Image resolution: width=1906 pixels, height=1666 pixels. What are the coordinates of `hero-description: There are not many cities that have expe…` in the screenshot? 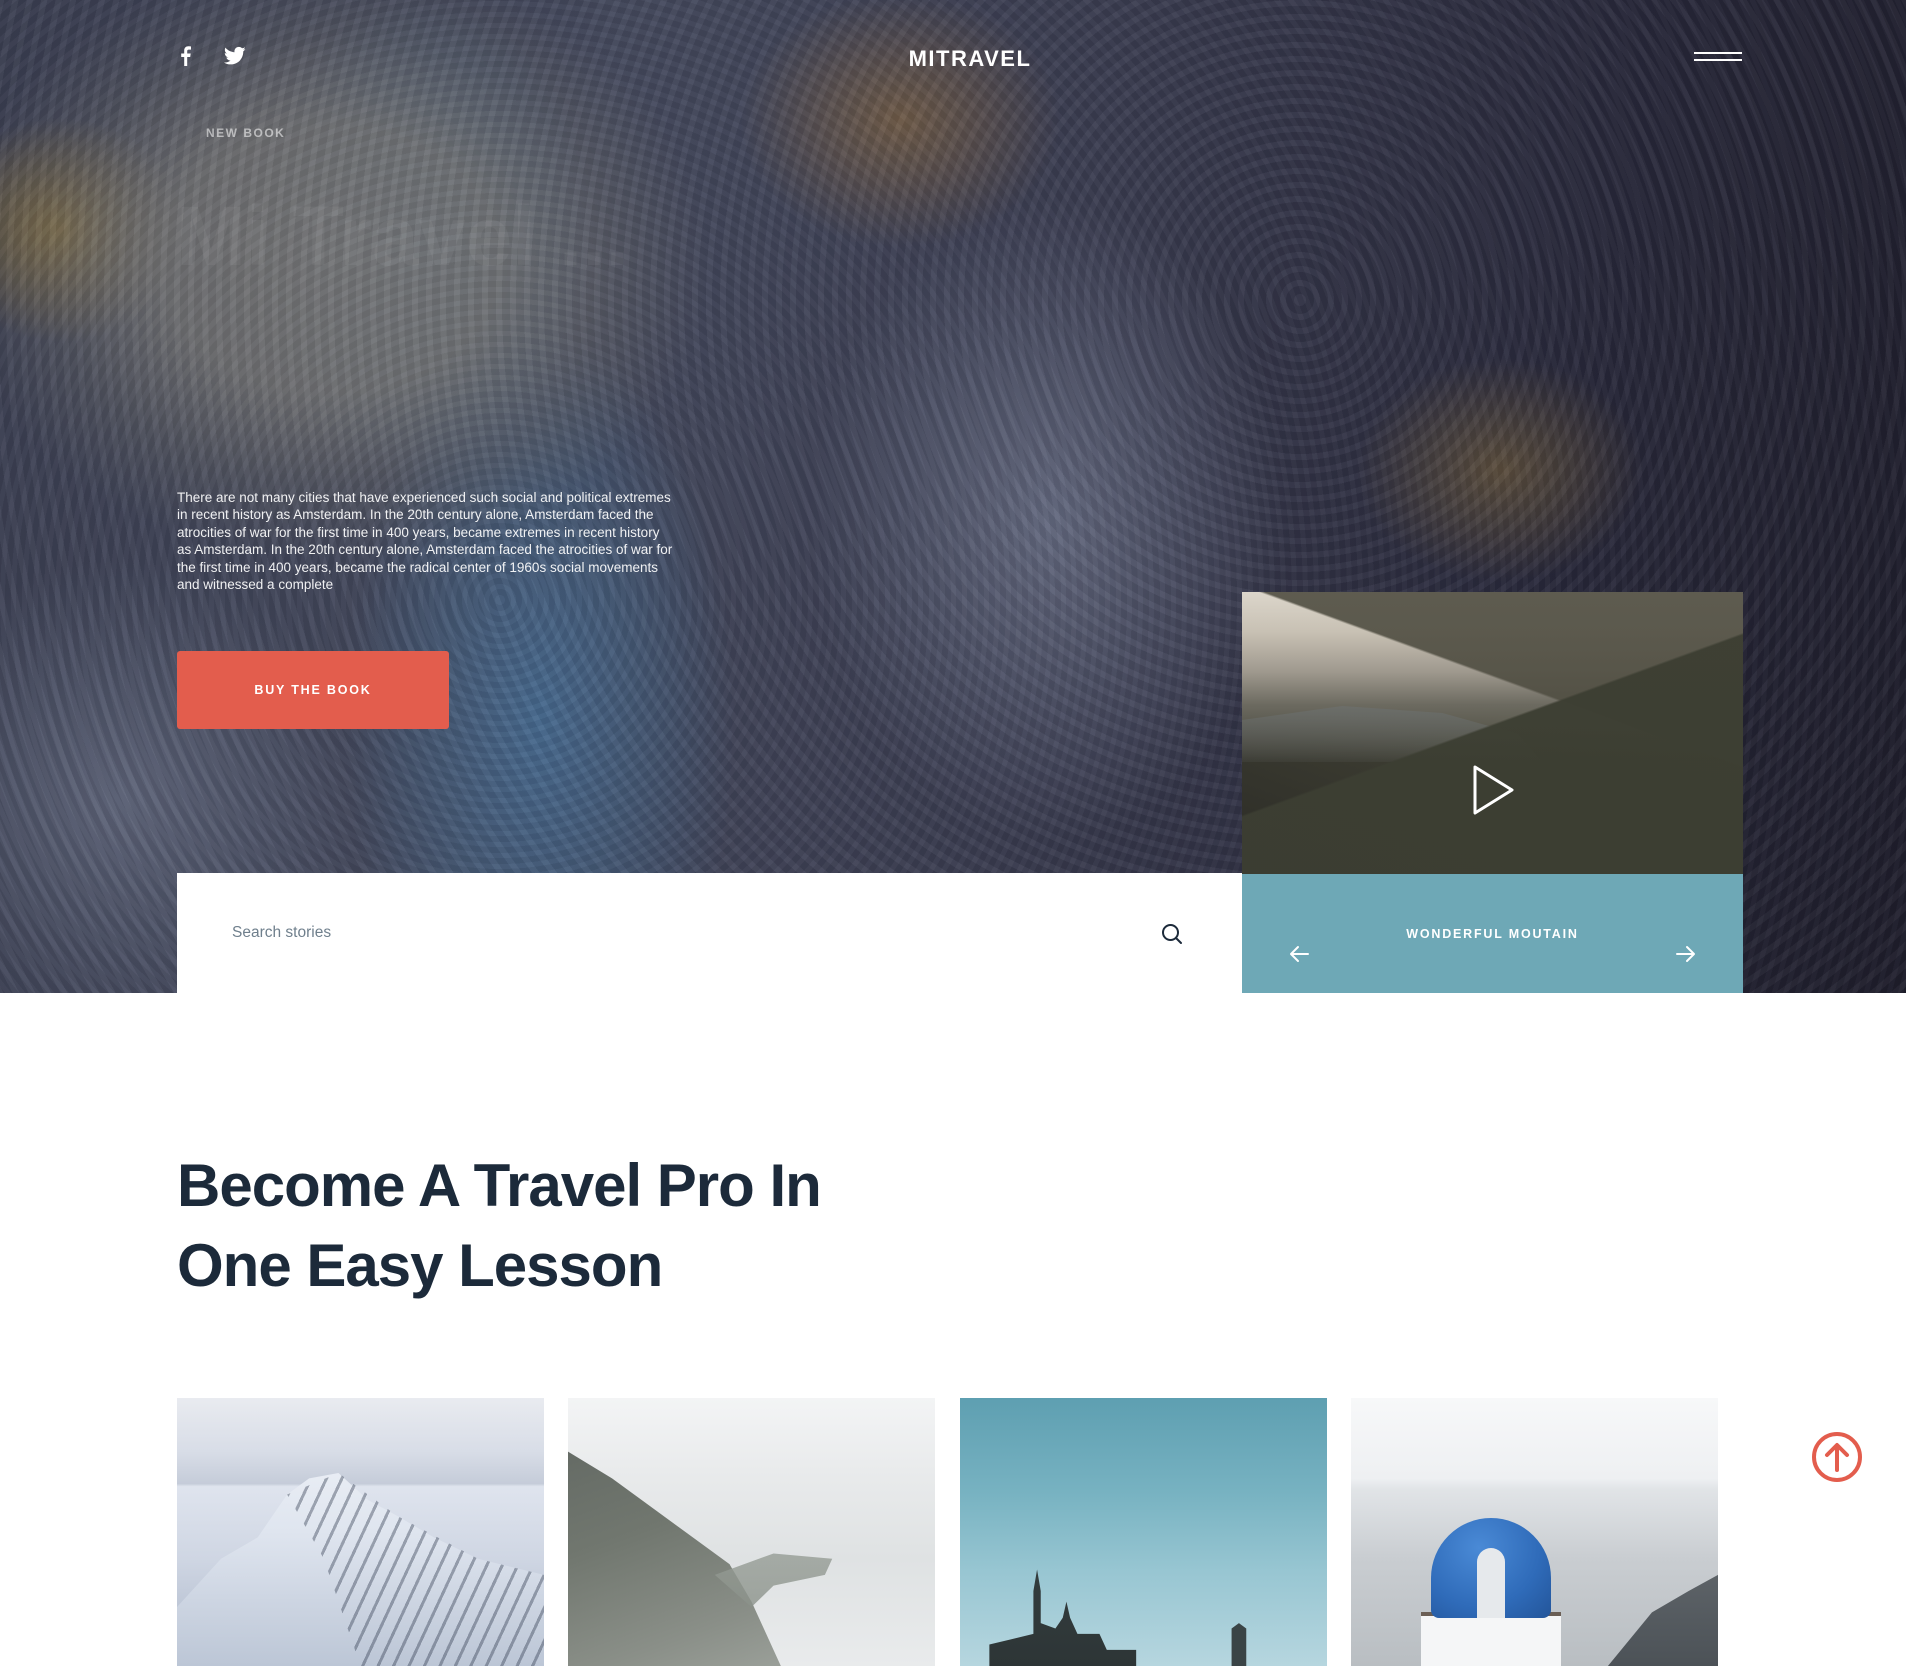 It's located at (425, 541).